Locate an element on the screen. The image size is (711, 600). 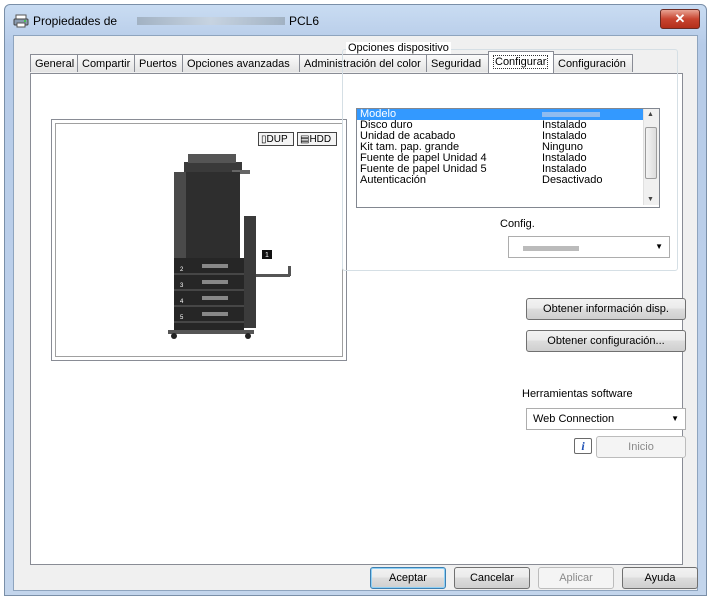
start-button: Inicio is located at coordinates (641, 447).